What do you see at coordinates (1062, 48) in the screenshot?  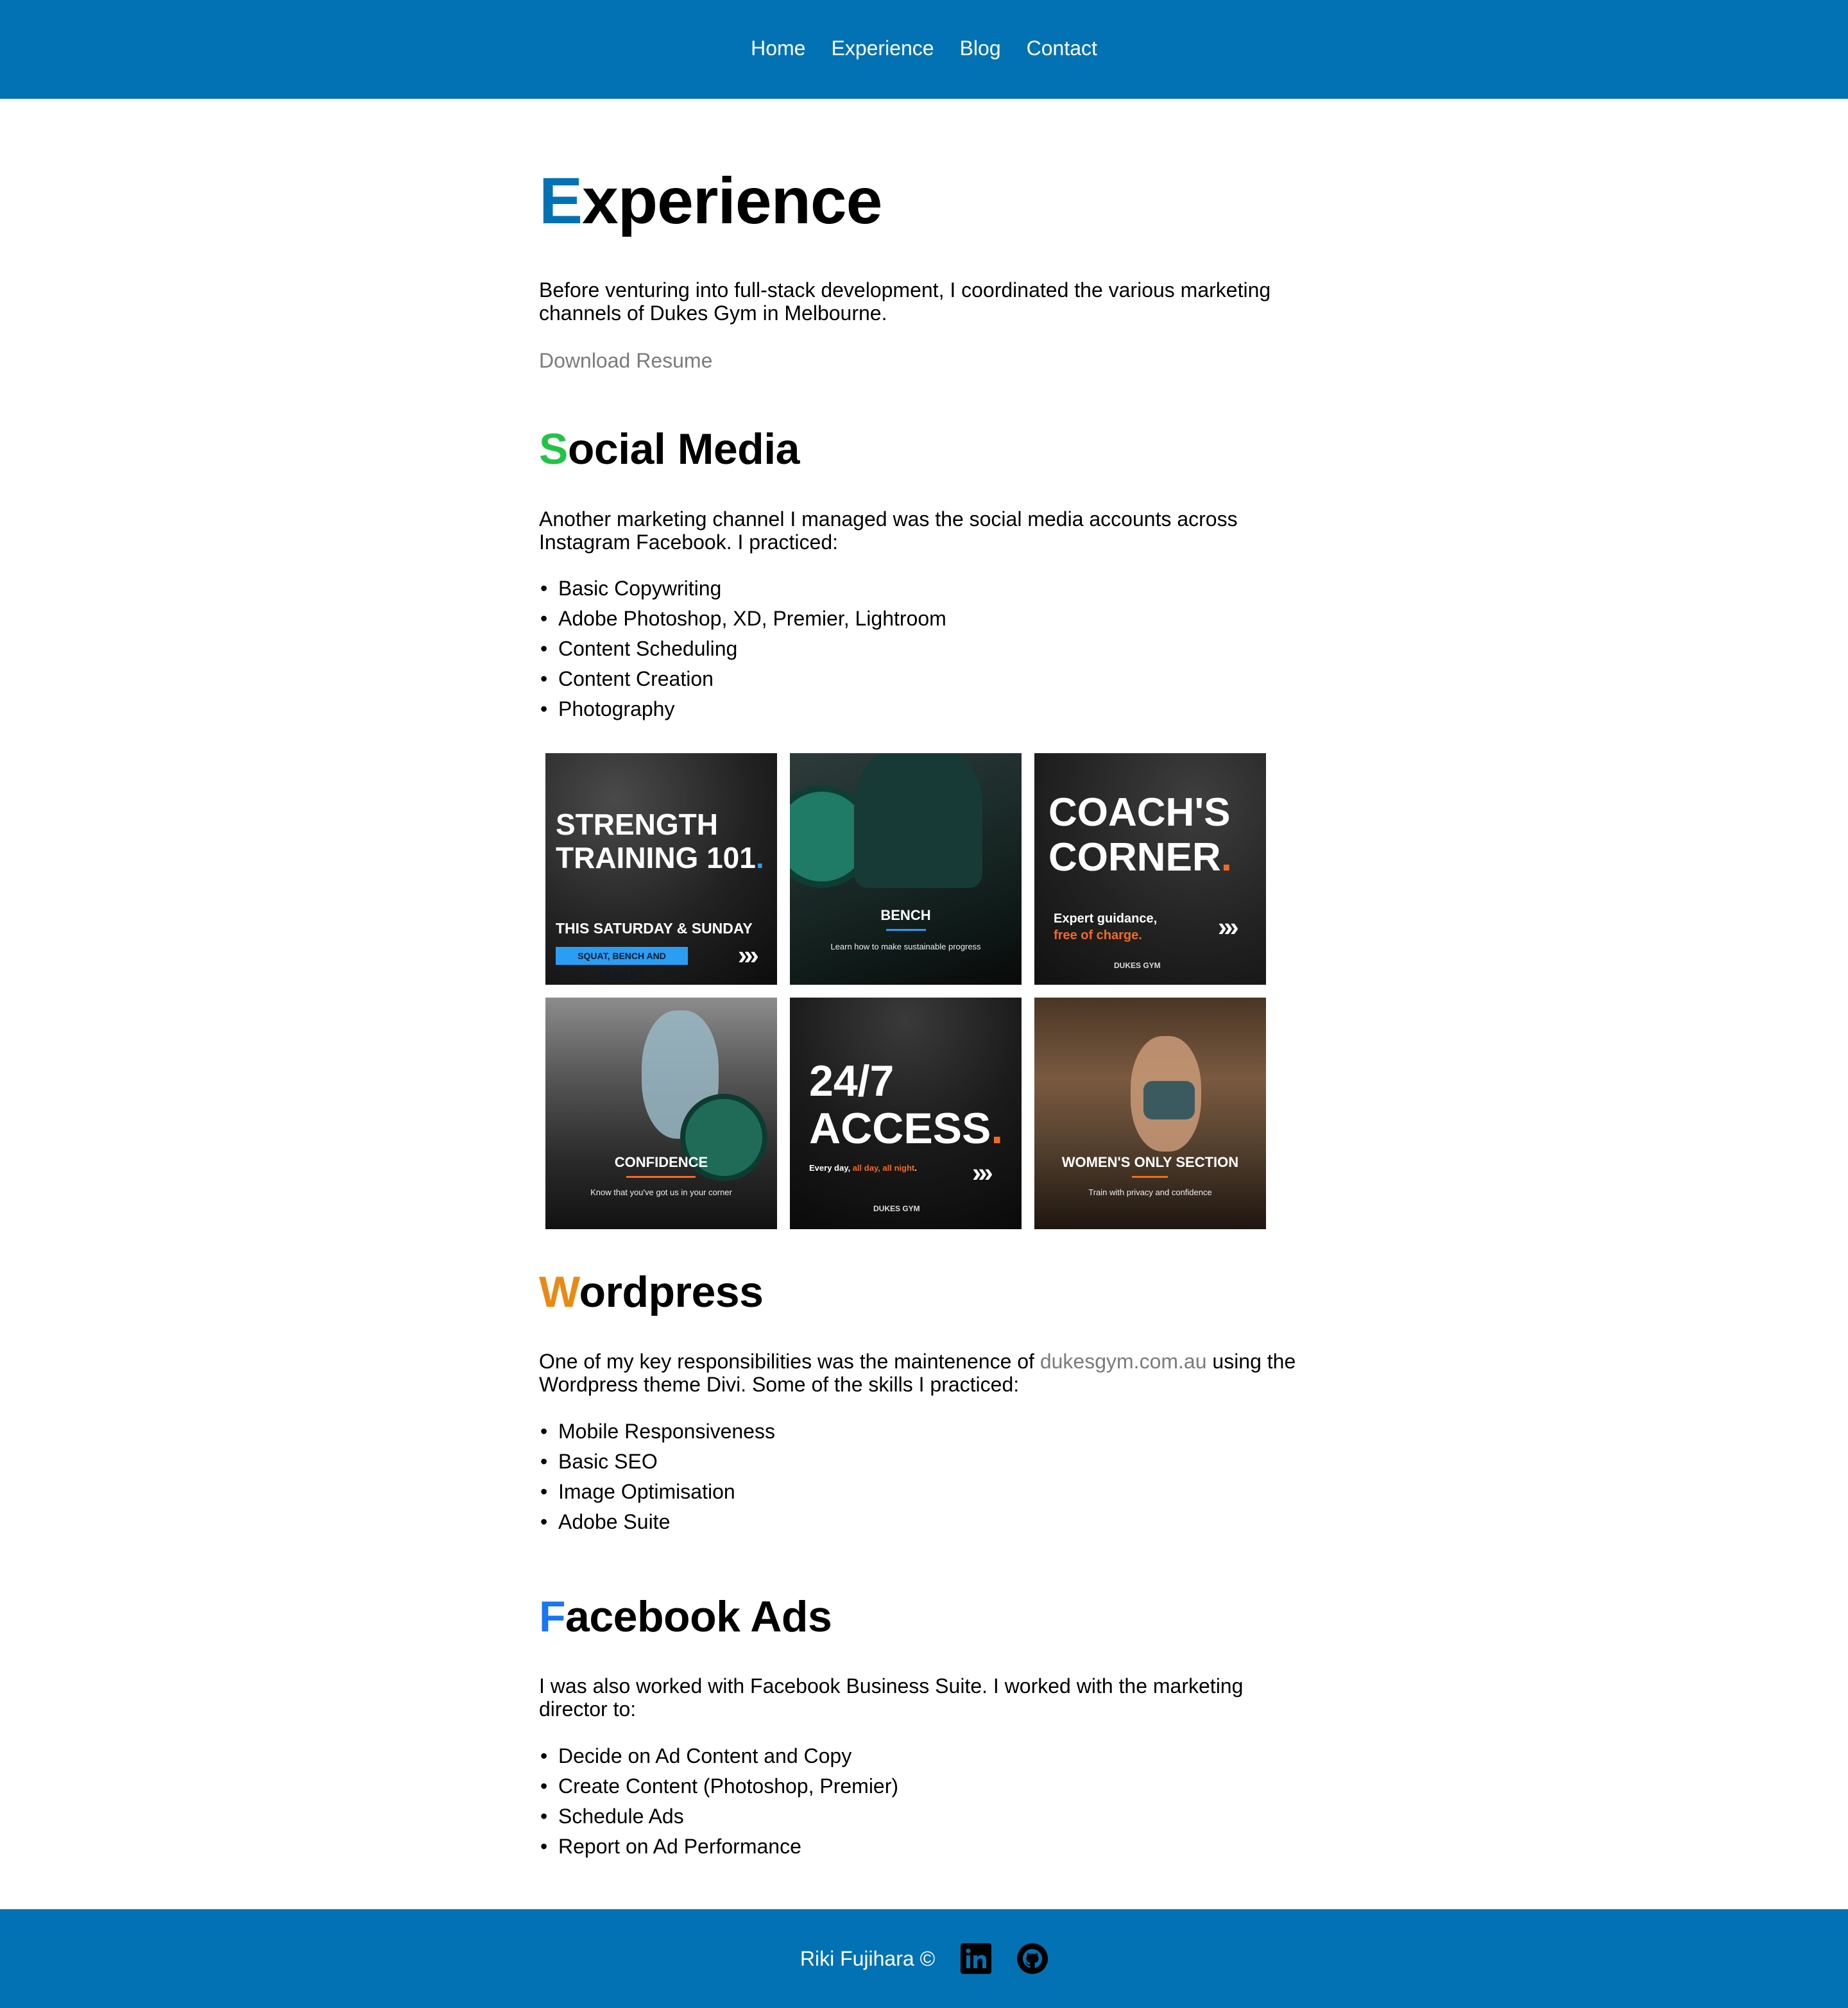 I see `nav-link-contact: Contact` at bounding box center [1062, 48].